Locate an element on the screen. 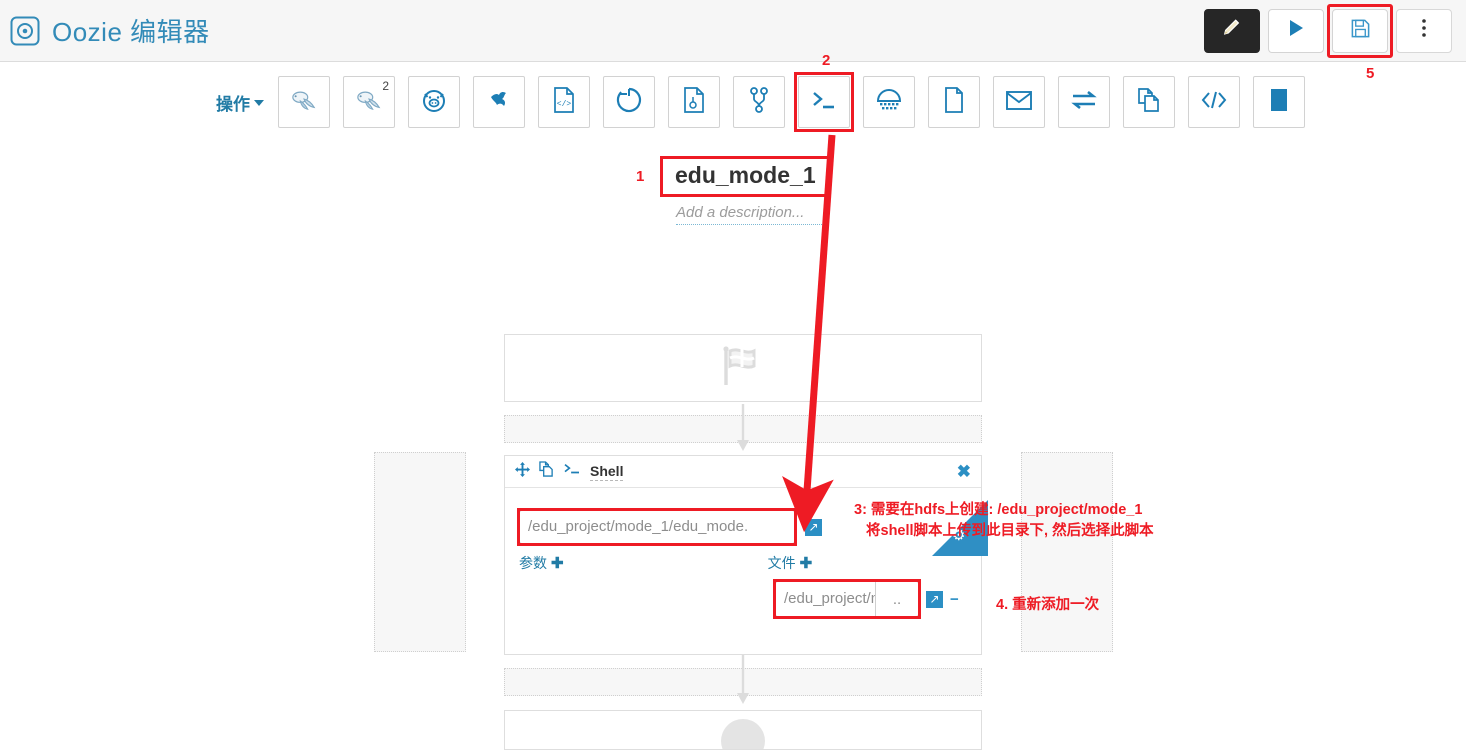 The height and width of the screenshot is (750, 1466). toolbar-item-streaming-action is located at coordinates (1084, 102).